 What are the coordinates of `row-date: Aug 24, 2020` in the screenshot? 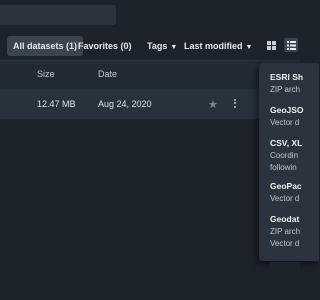 It's located at (125, 104).